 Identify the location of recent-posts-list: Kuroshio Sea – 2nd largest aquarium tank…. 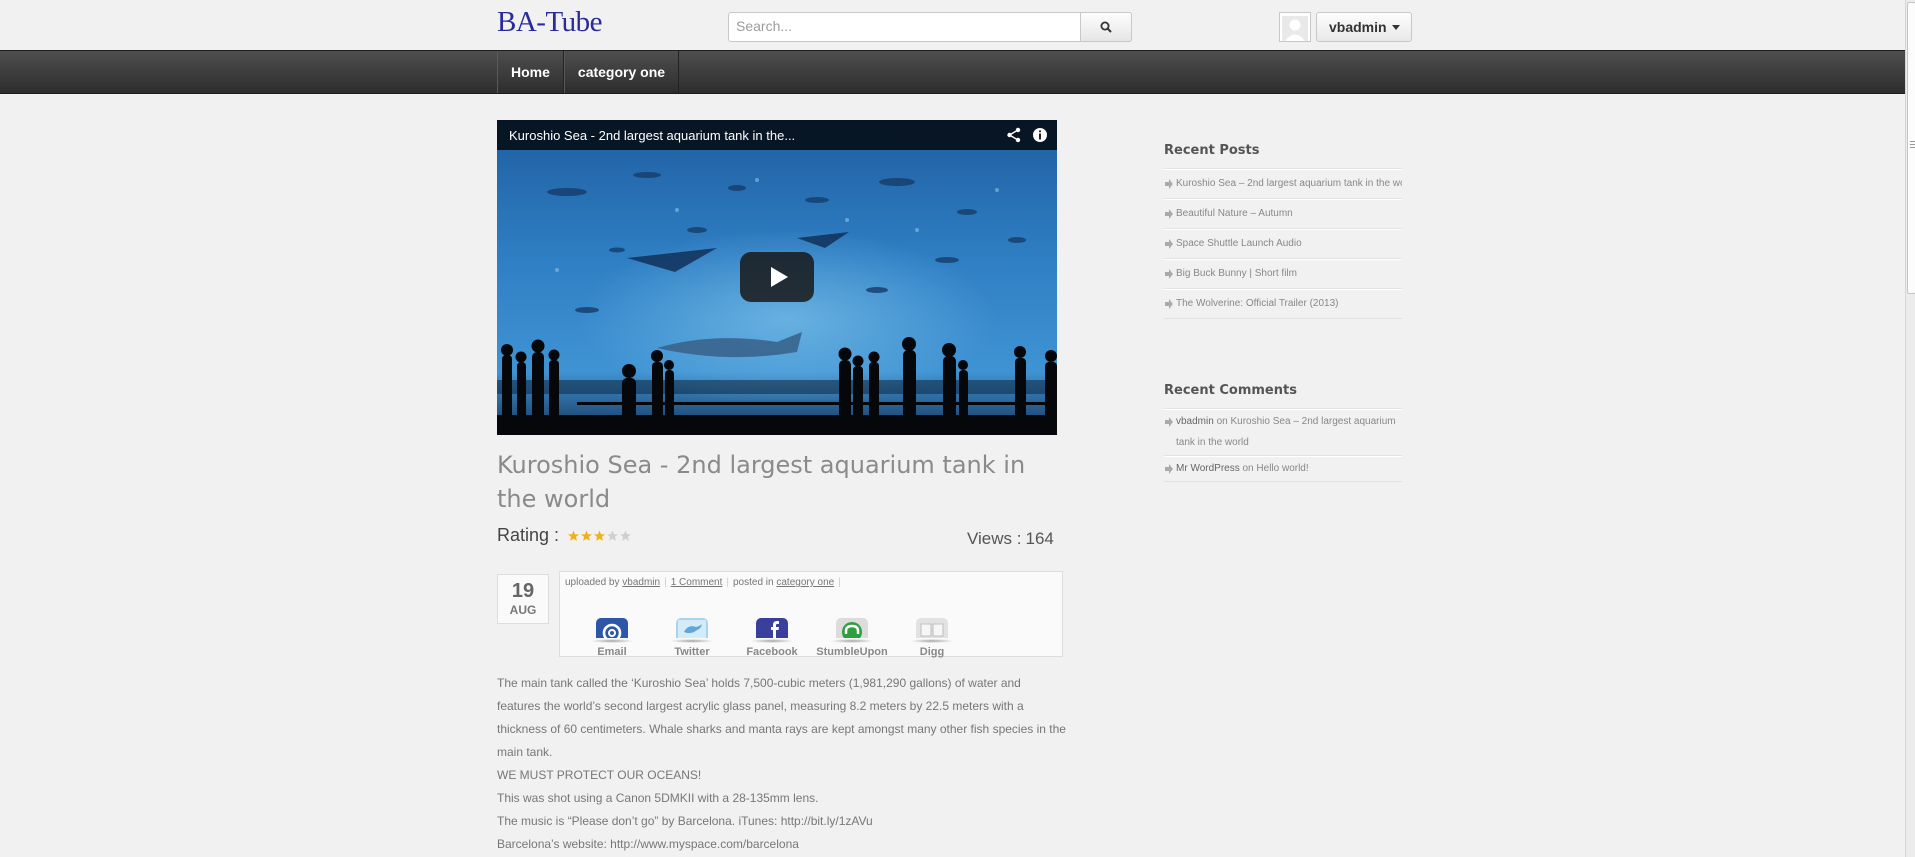
(1283, 244).